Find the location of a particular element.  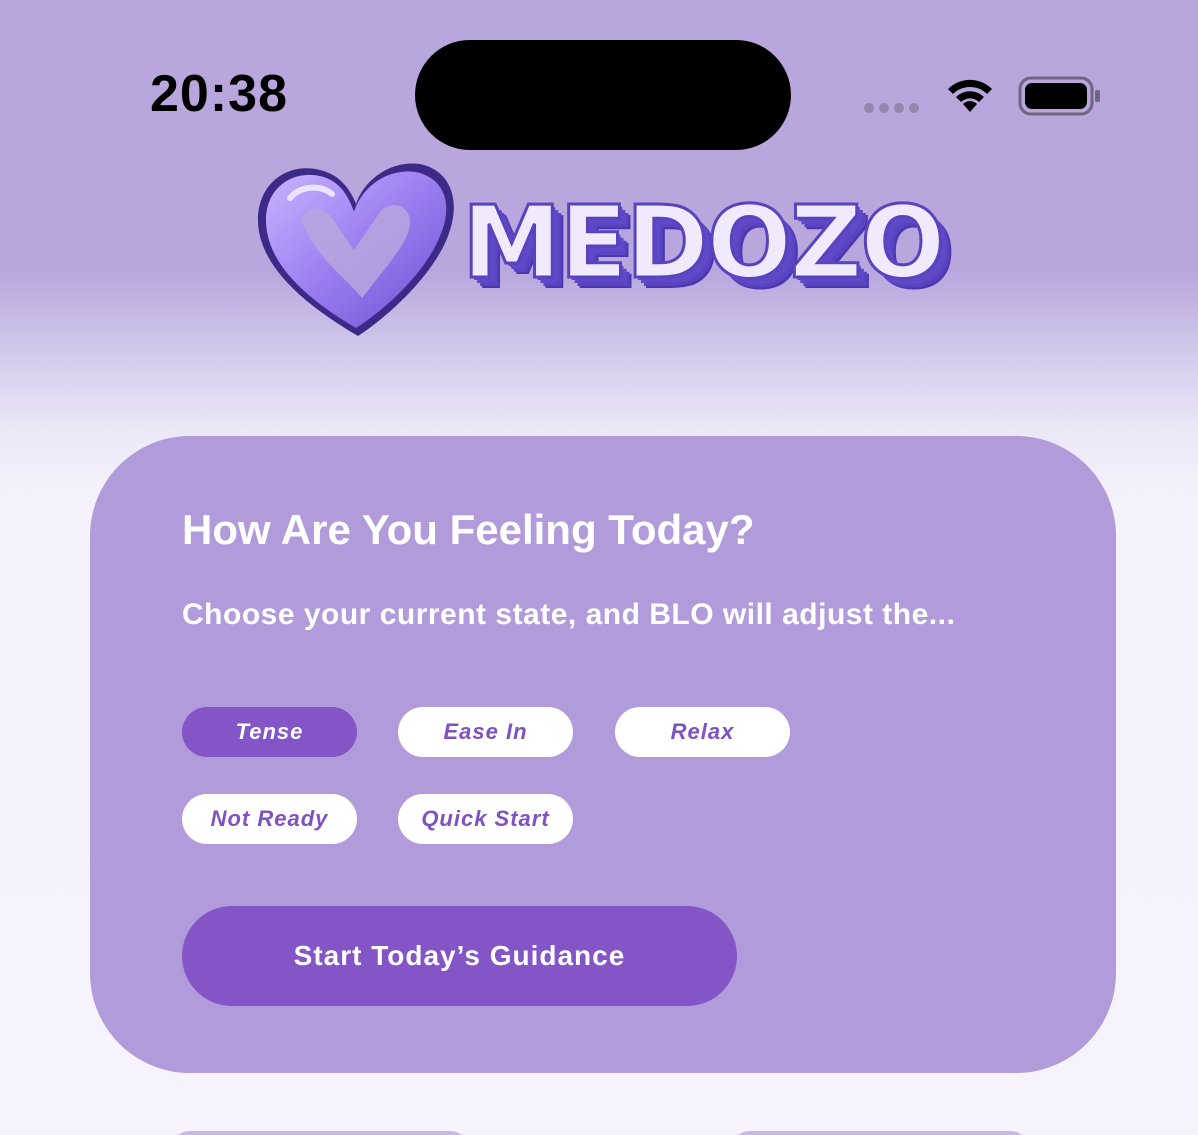

wifi-icon is located at coordinates (970, 95).